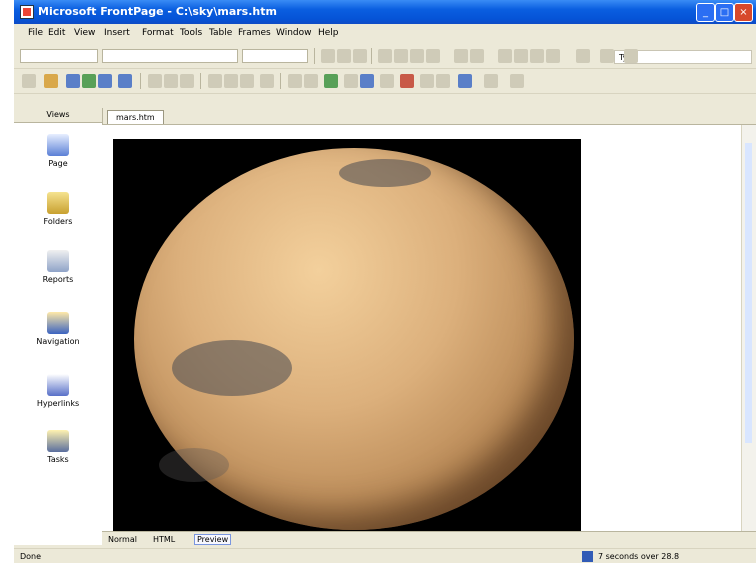 The image size is (756, 563). I want to click on maximize-button: □, so click(724, 12).